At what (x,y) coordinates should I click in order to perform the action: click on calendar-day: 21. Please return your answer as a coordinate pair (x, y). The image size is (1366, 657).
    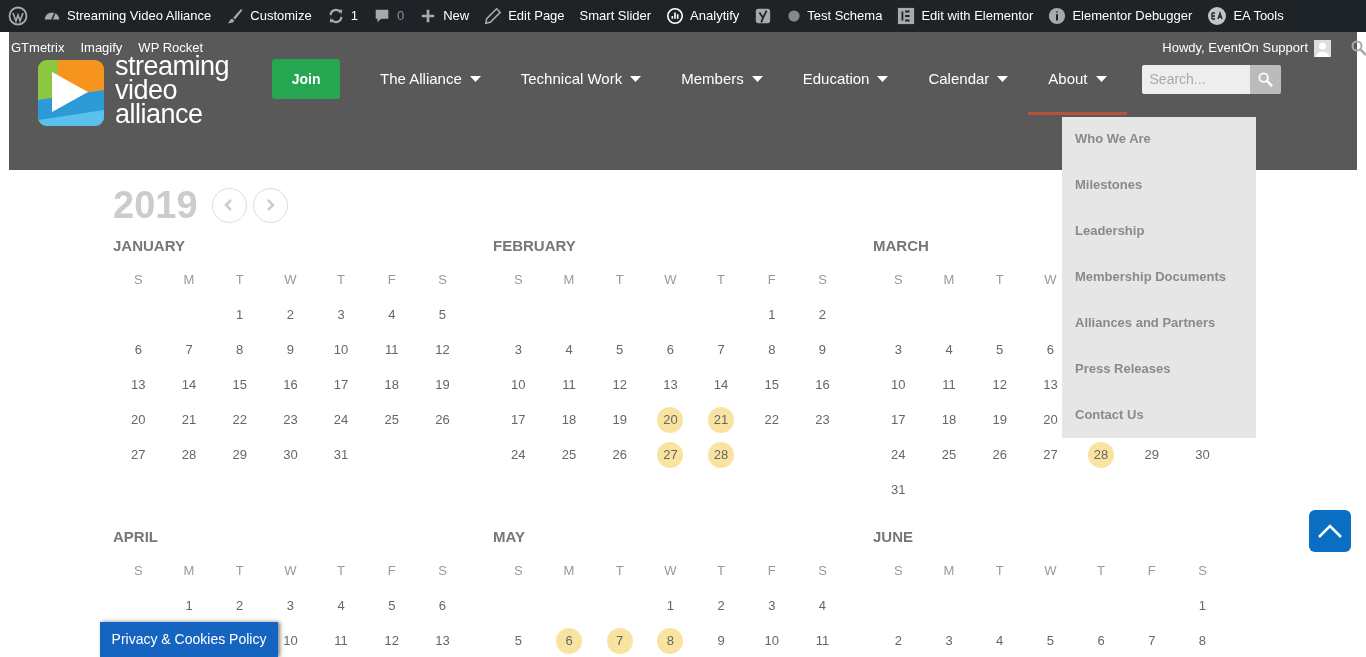
    Looking at the image, I should click on (189, 419).